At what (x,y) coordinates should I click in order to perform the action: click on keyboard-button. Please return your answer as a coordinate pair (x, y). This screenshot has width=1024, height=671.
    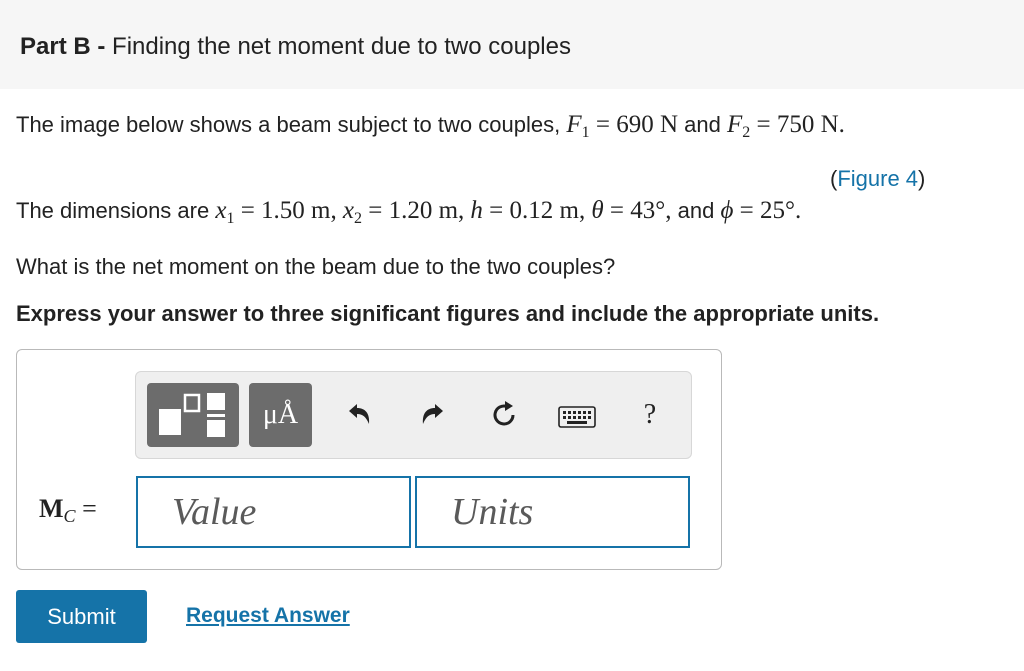
    Looking at the image, I should click on (577, 417).